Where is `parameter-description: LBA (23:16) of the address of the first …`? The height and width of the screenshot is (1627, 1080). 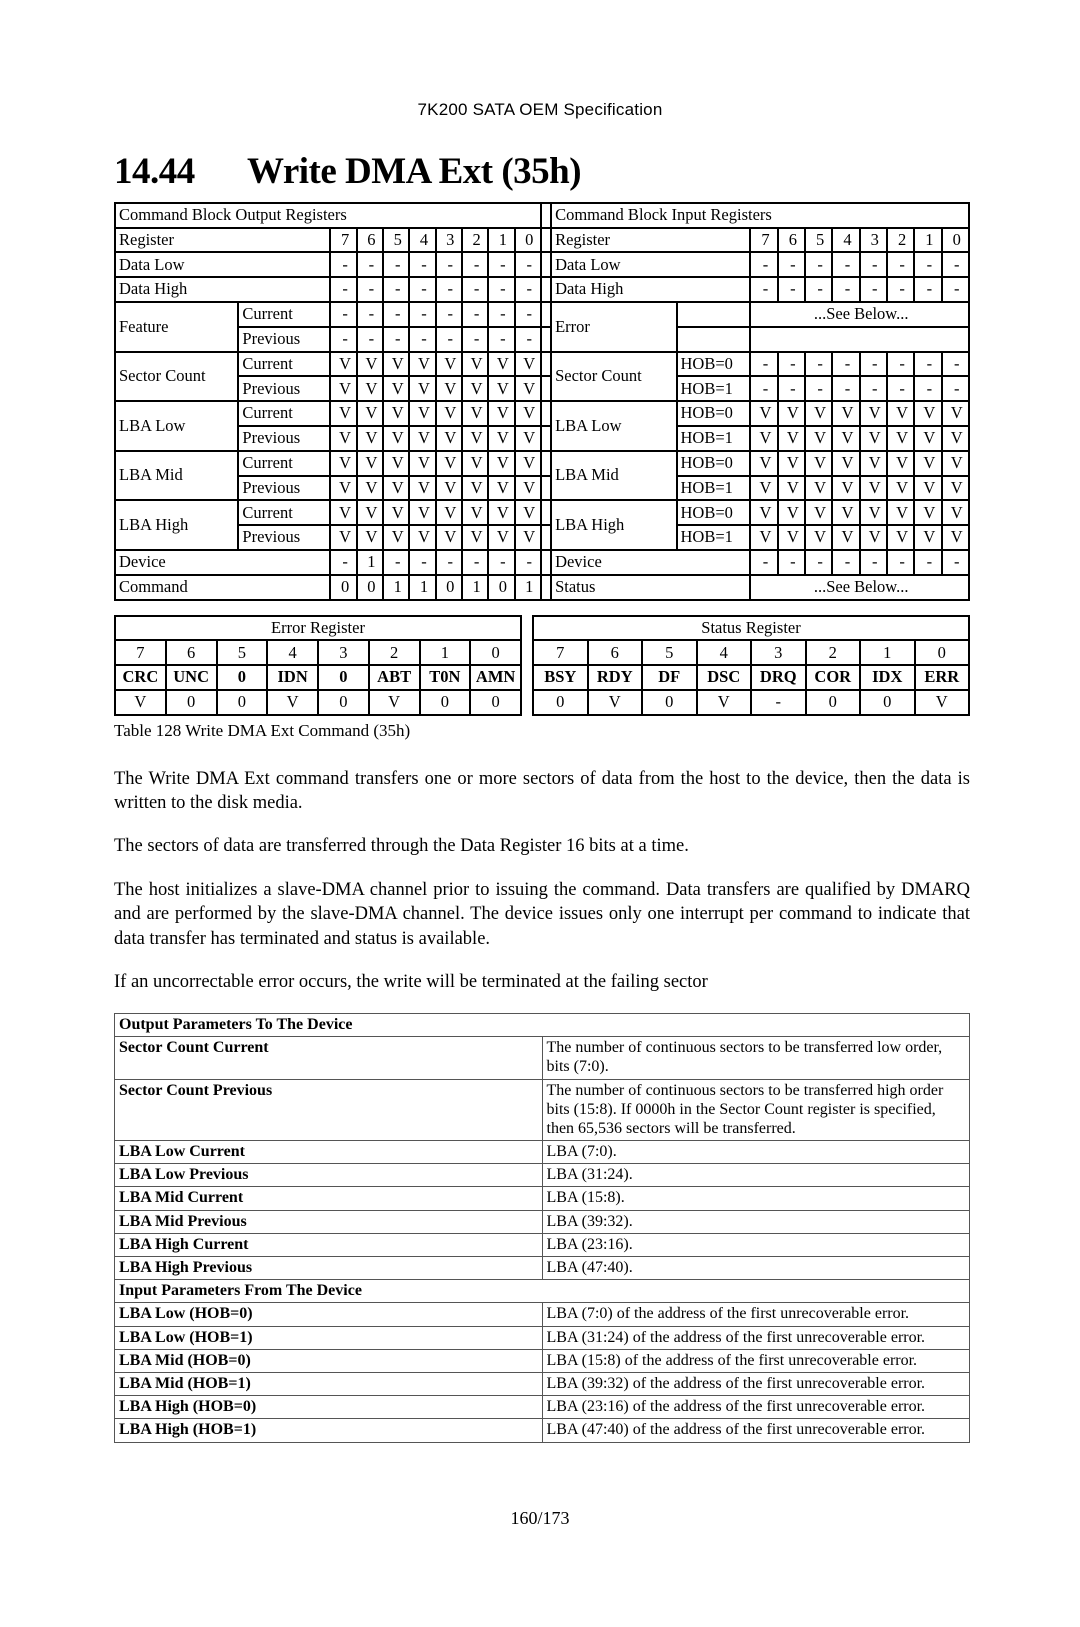 parameter-description: LBA (23:16) of the address of the first … is located at coordinates (755, 1407).